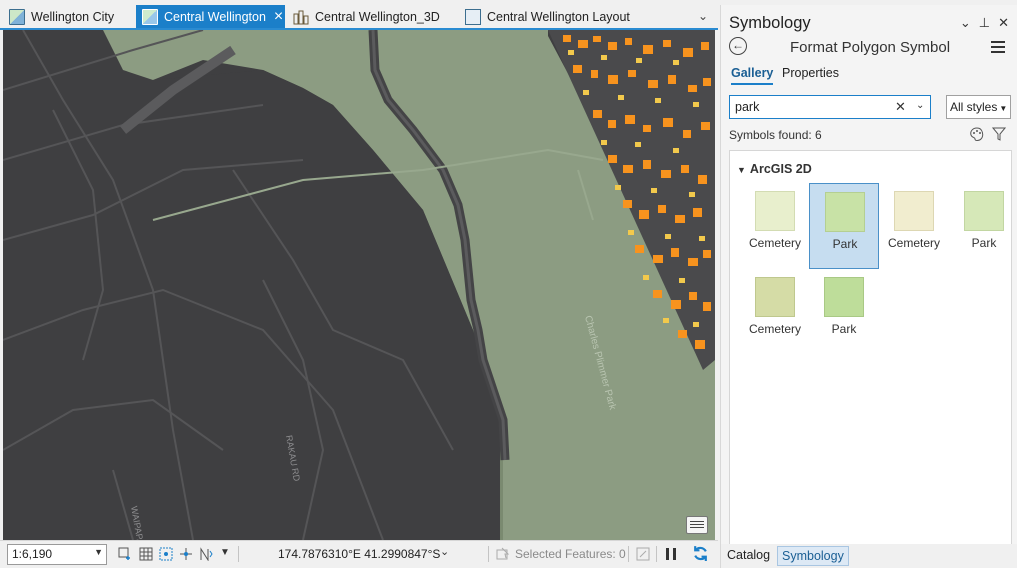 The width and height of the screenshot is (1017, 568). Describe the element at coordinates (125, 554) in the screenshot. I see `add-data-icon` at that location.